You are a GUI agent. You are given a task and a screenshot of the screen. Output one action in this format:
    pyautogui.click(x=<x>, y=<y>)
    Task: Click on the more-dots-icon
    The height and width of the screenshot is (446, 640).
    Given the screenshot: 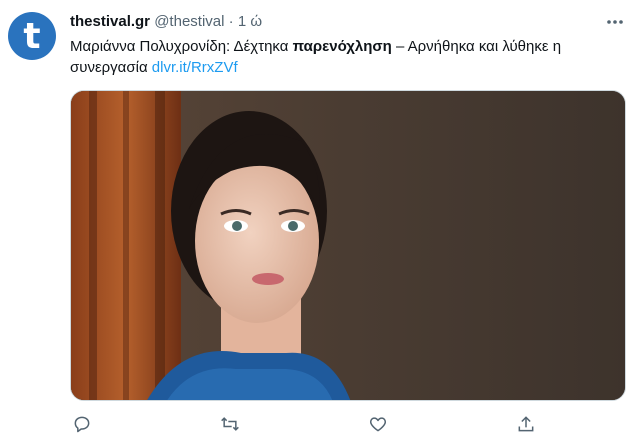 What is the action you would take?
    pyautogui.click(x=615, y=22)
    